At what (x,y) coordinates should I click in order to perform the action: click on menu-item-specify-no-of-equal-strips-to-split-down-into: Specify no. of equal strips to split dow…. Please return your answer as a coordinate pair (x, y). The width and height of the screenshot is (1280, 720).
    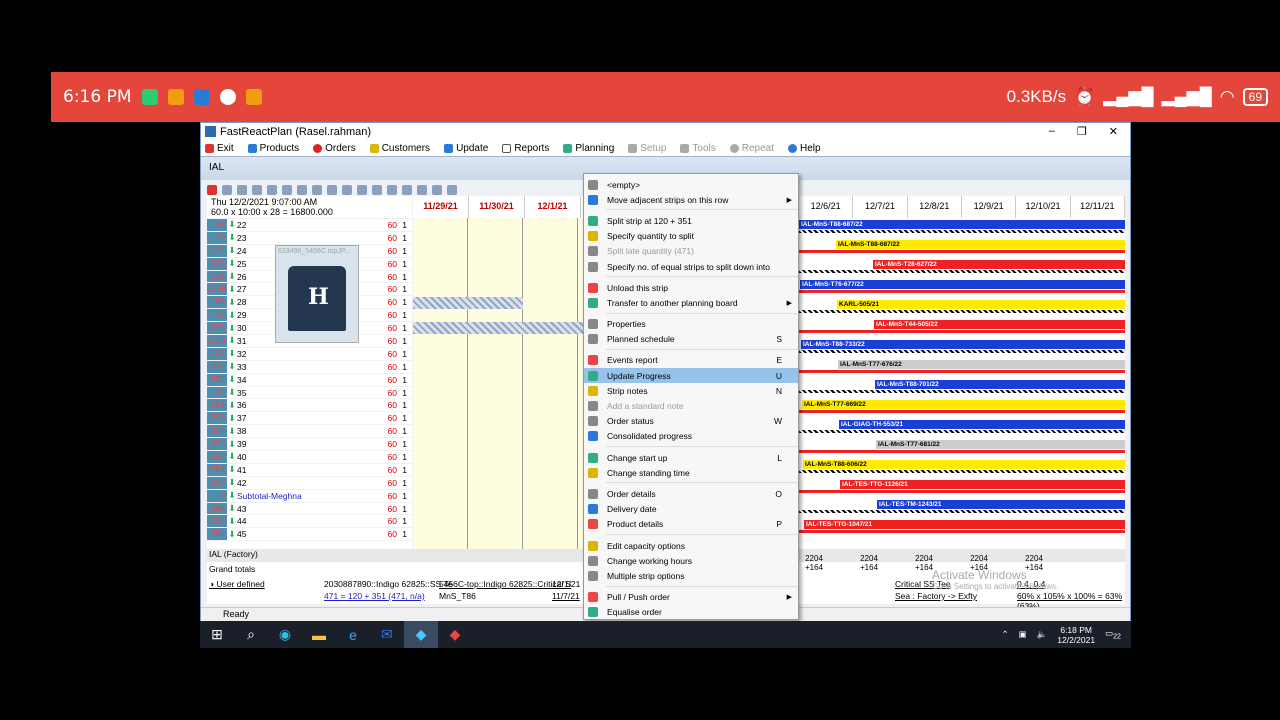
    Looking at the image, I should click on (691, 266).